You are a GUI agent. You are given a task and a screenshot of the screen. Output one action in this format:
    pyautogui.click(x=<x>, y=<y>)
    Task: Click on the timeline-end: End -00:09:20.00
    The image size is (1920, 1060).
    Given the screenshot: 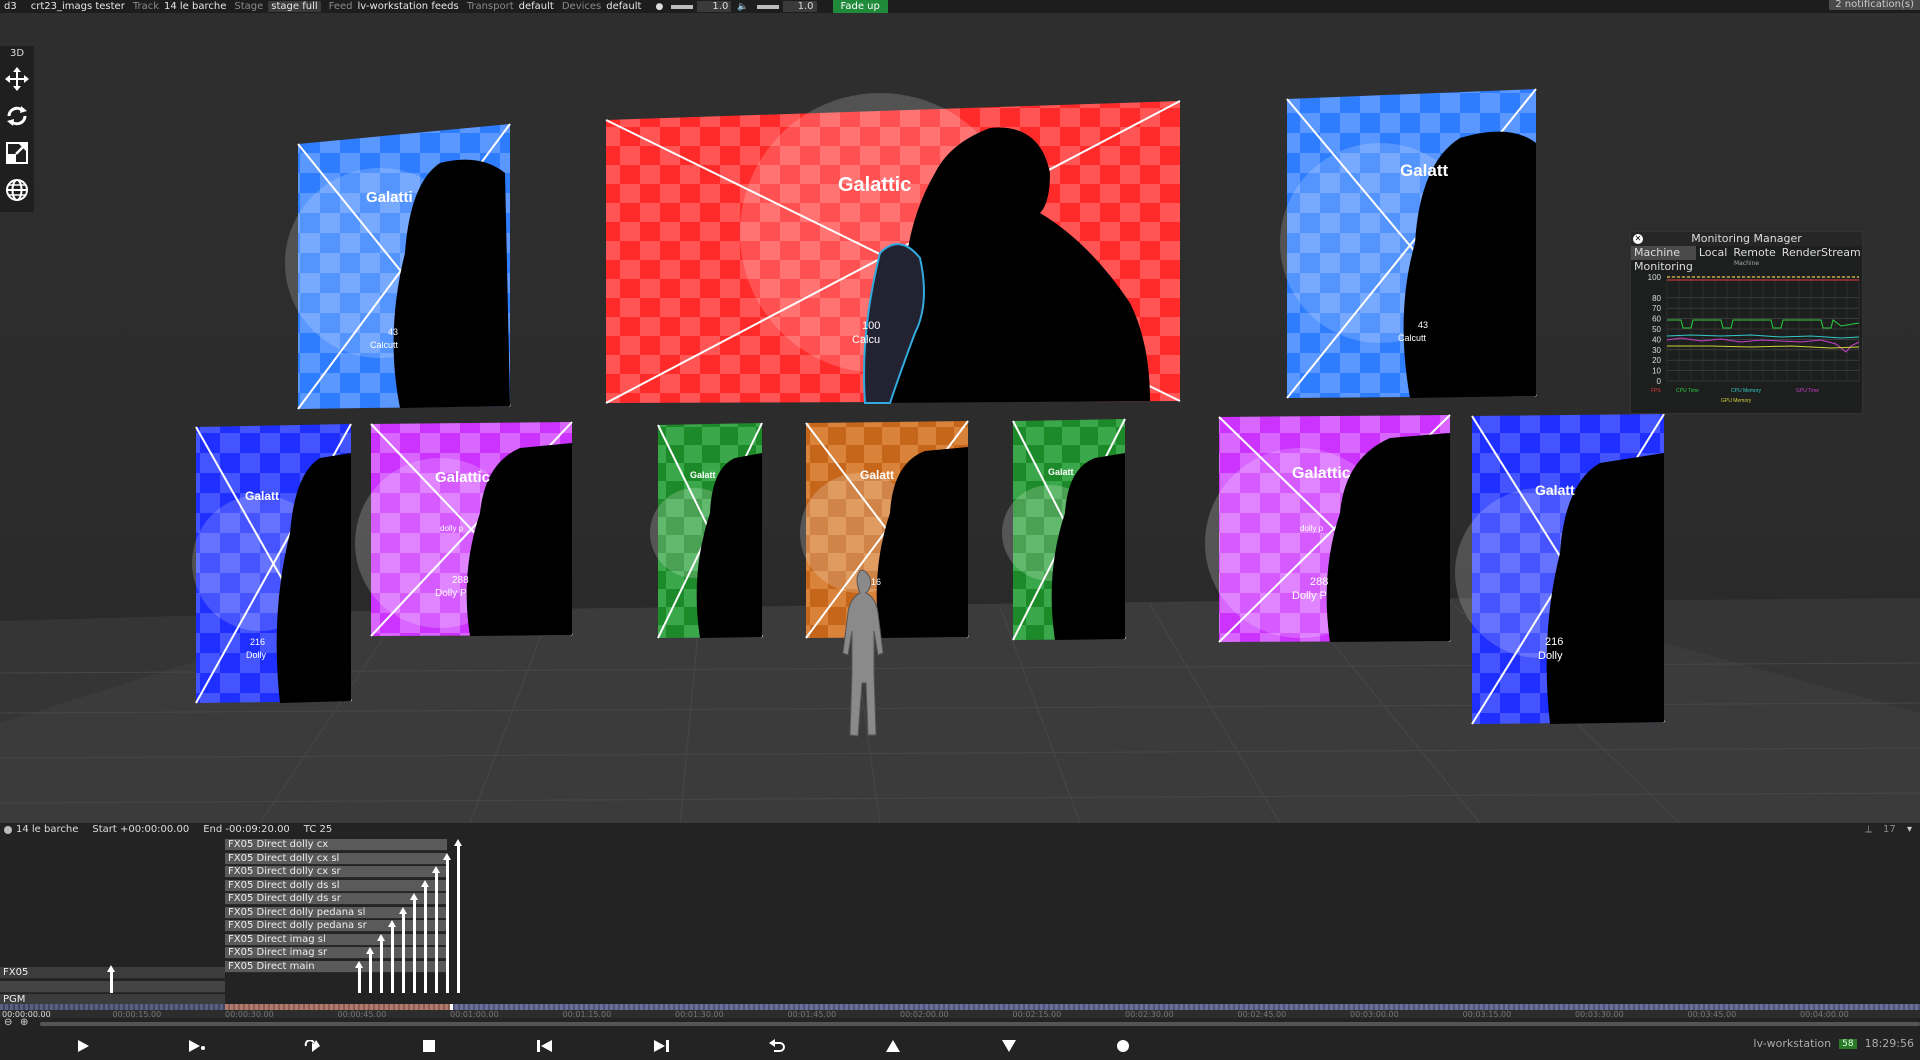 What is the action you would take?
    pyautogui.click(x=246, y=829)
    